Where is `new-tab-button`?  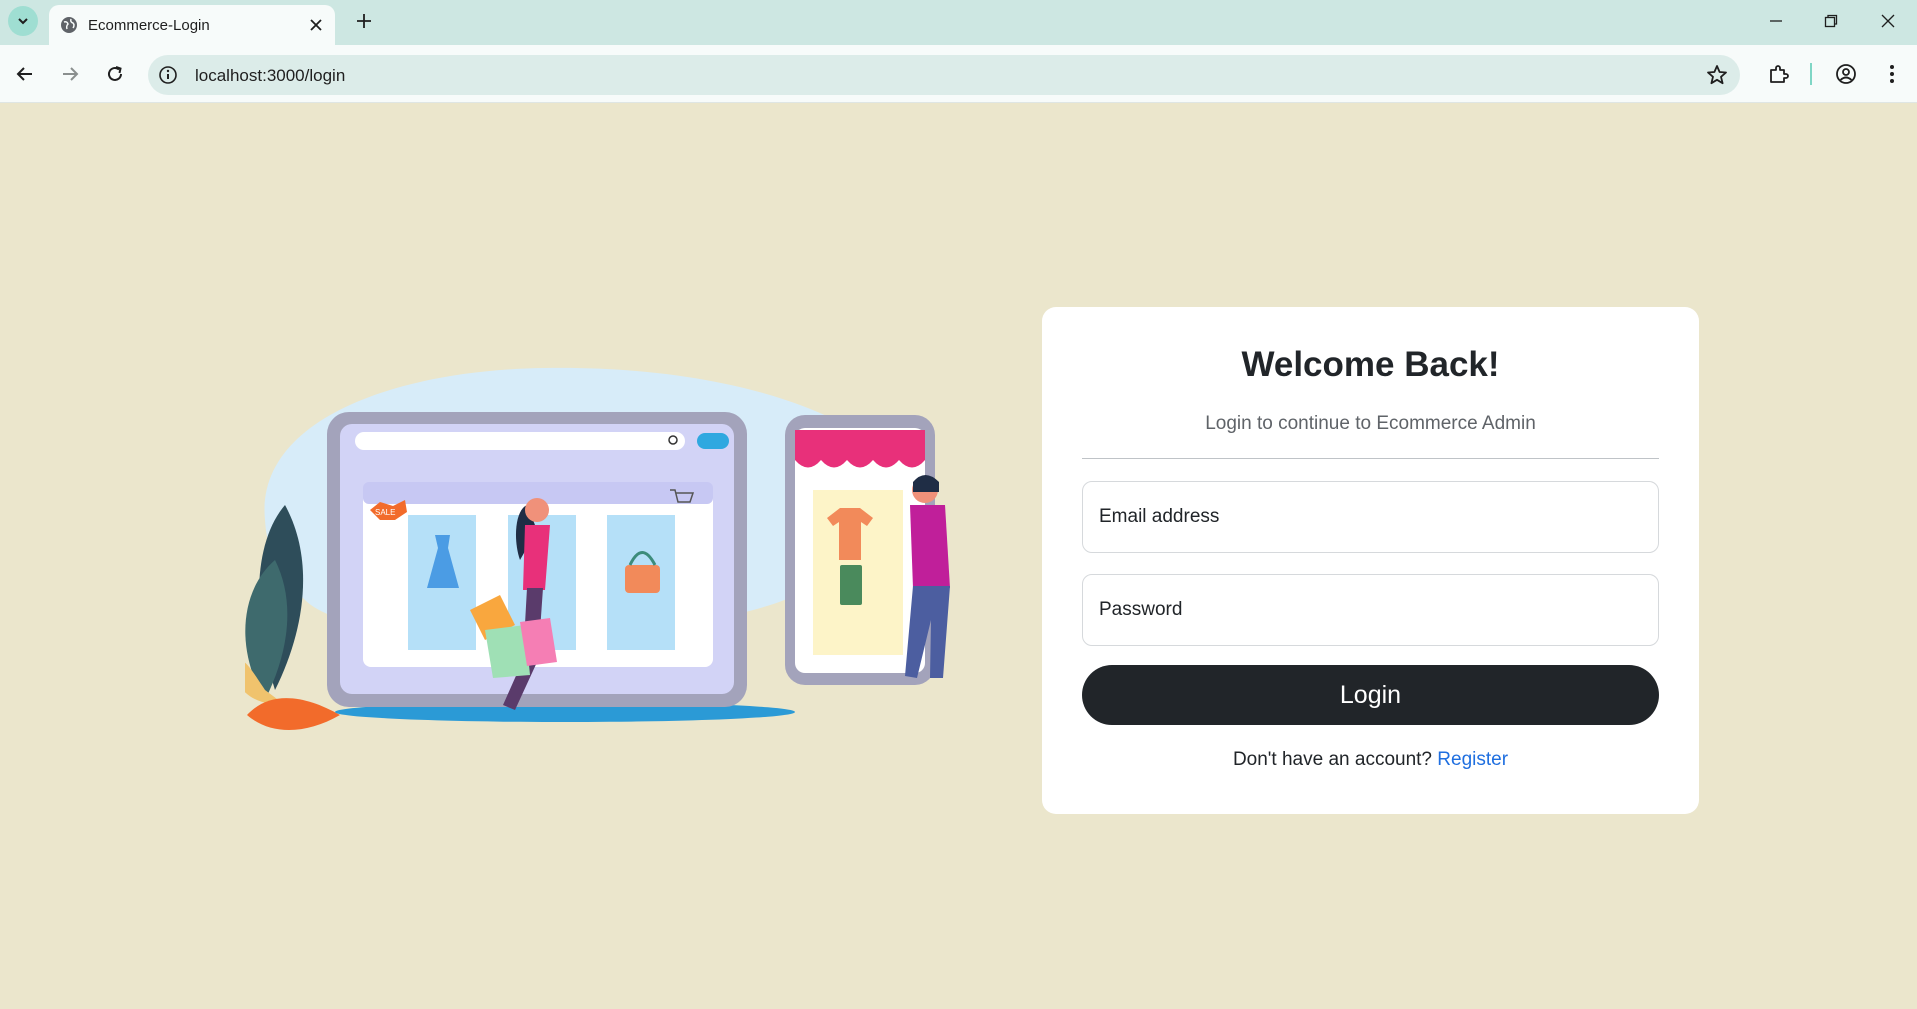 new-tab-button is located at coordinates (364, 21).